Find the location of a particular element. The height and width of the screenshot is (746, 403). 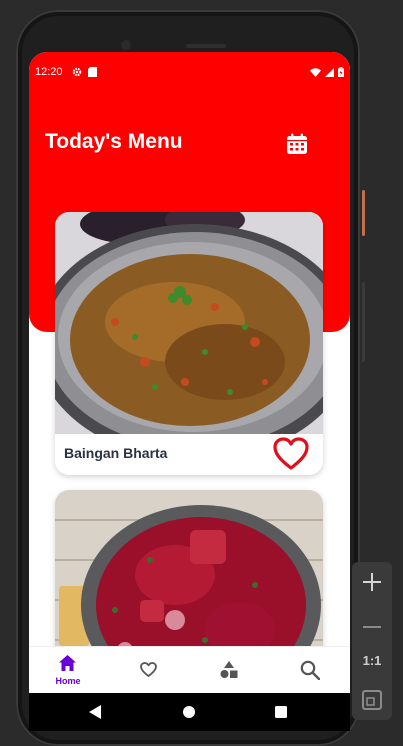

page-title: Today's Menu is located at coordinates (114, 141).